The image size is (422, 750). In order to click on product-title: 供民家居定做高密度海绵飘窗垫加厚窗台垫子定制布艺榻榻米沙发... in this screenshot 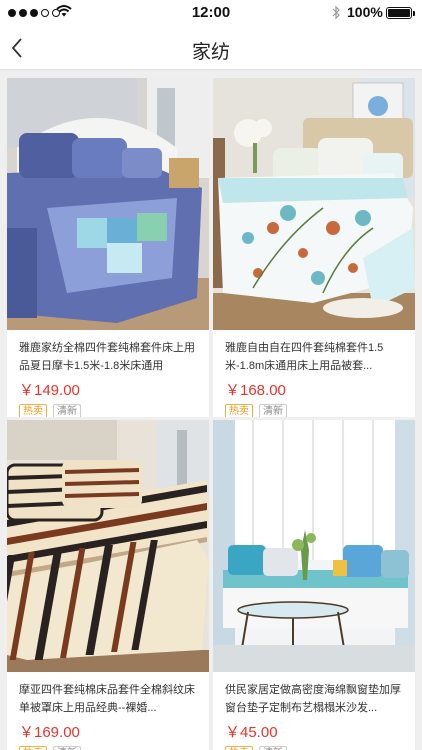, I will do `click(313, 699)`.